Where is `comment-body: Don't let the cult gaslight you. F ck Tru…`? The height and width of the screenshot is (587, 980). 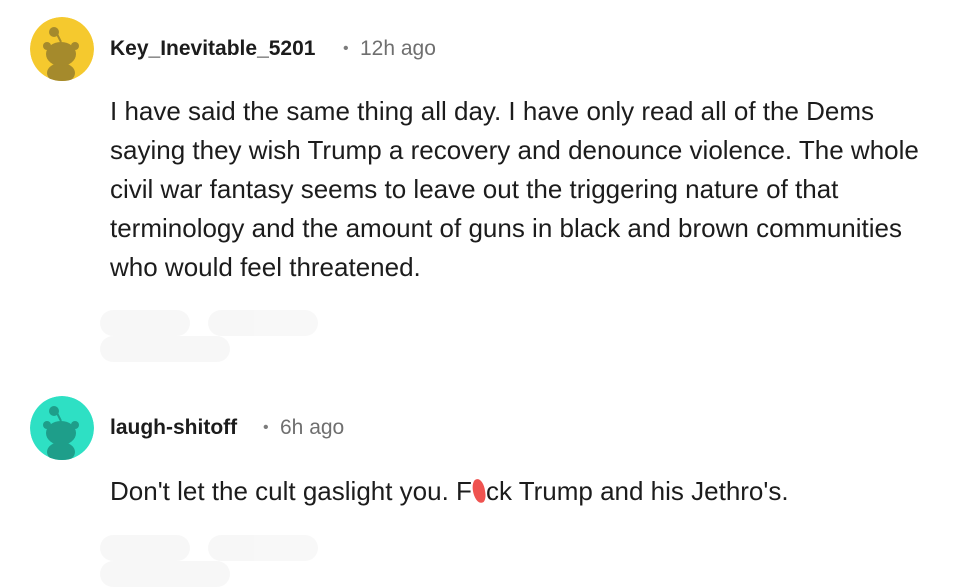 comment-body: Don't let the cult gaslight you. F ck Tru… is located at coordinates (525, 491).